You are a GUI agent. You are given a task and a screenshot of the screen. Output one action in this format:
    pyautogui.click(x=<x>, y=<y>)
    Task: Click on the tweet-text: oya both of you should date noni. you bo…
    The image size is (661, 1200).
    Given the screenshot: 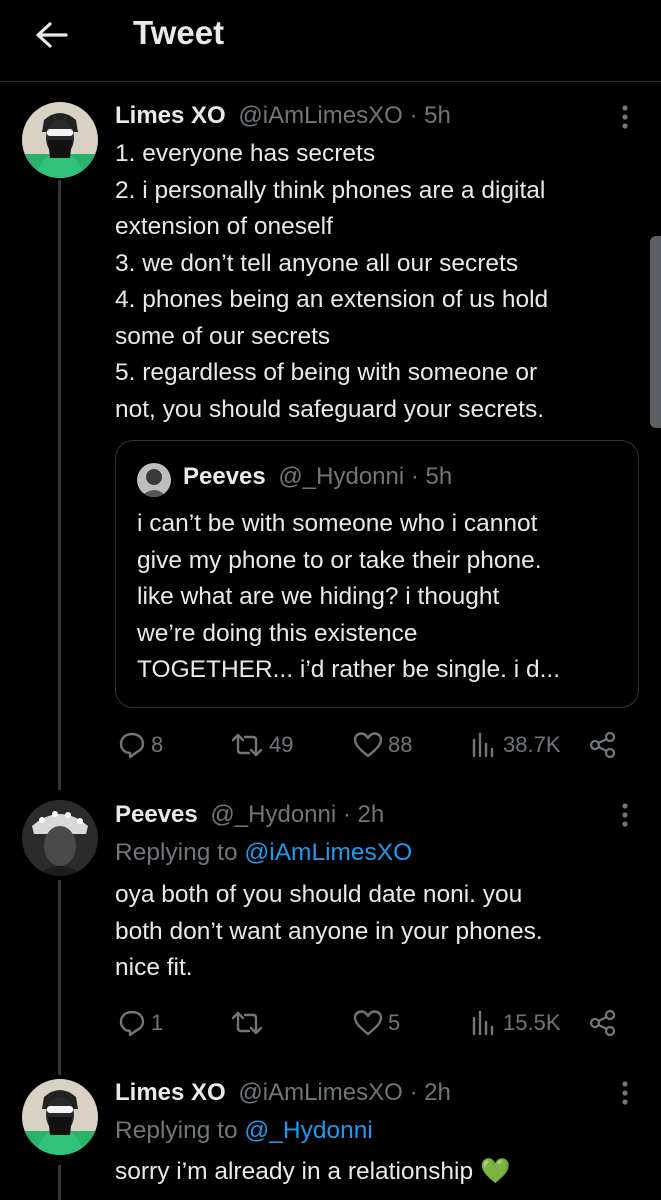 What is the action you would take?
    pyautogui.click(x=329, y=932)
    